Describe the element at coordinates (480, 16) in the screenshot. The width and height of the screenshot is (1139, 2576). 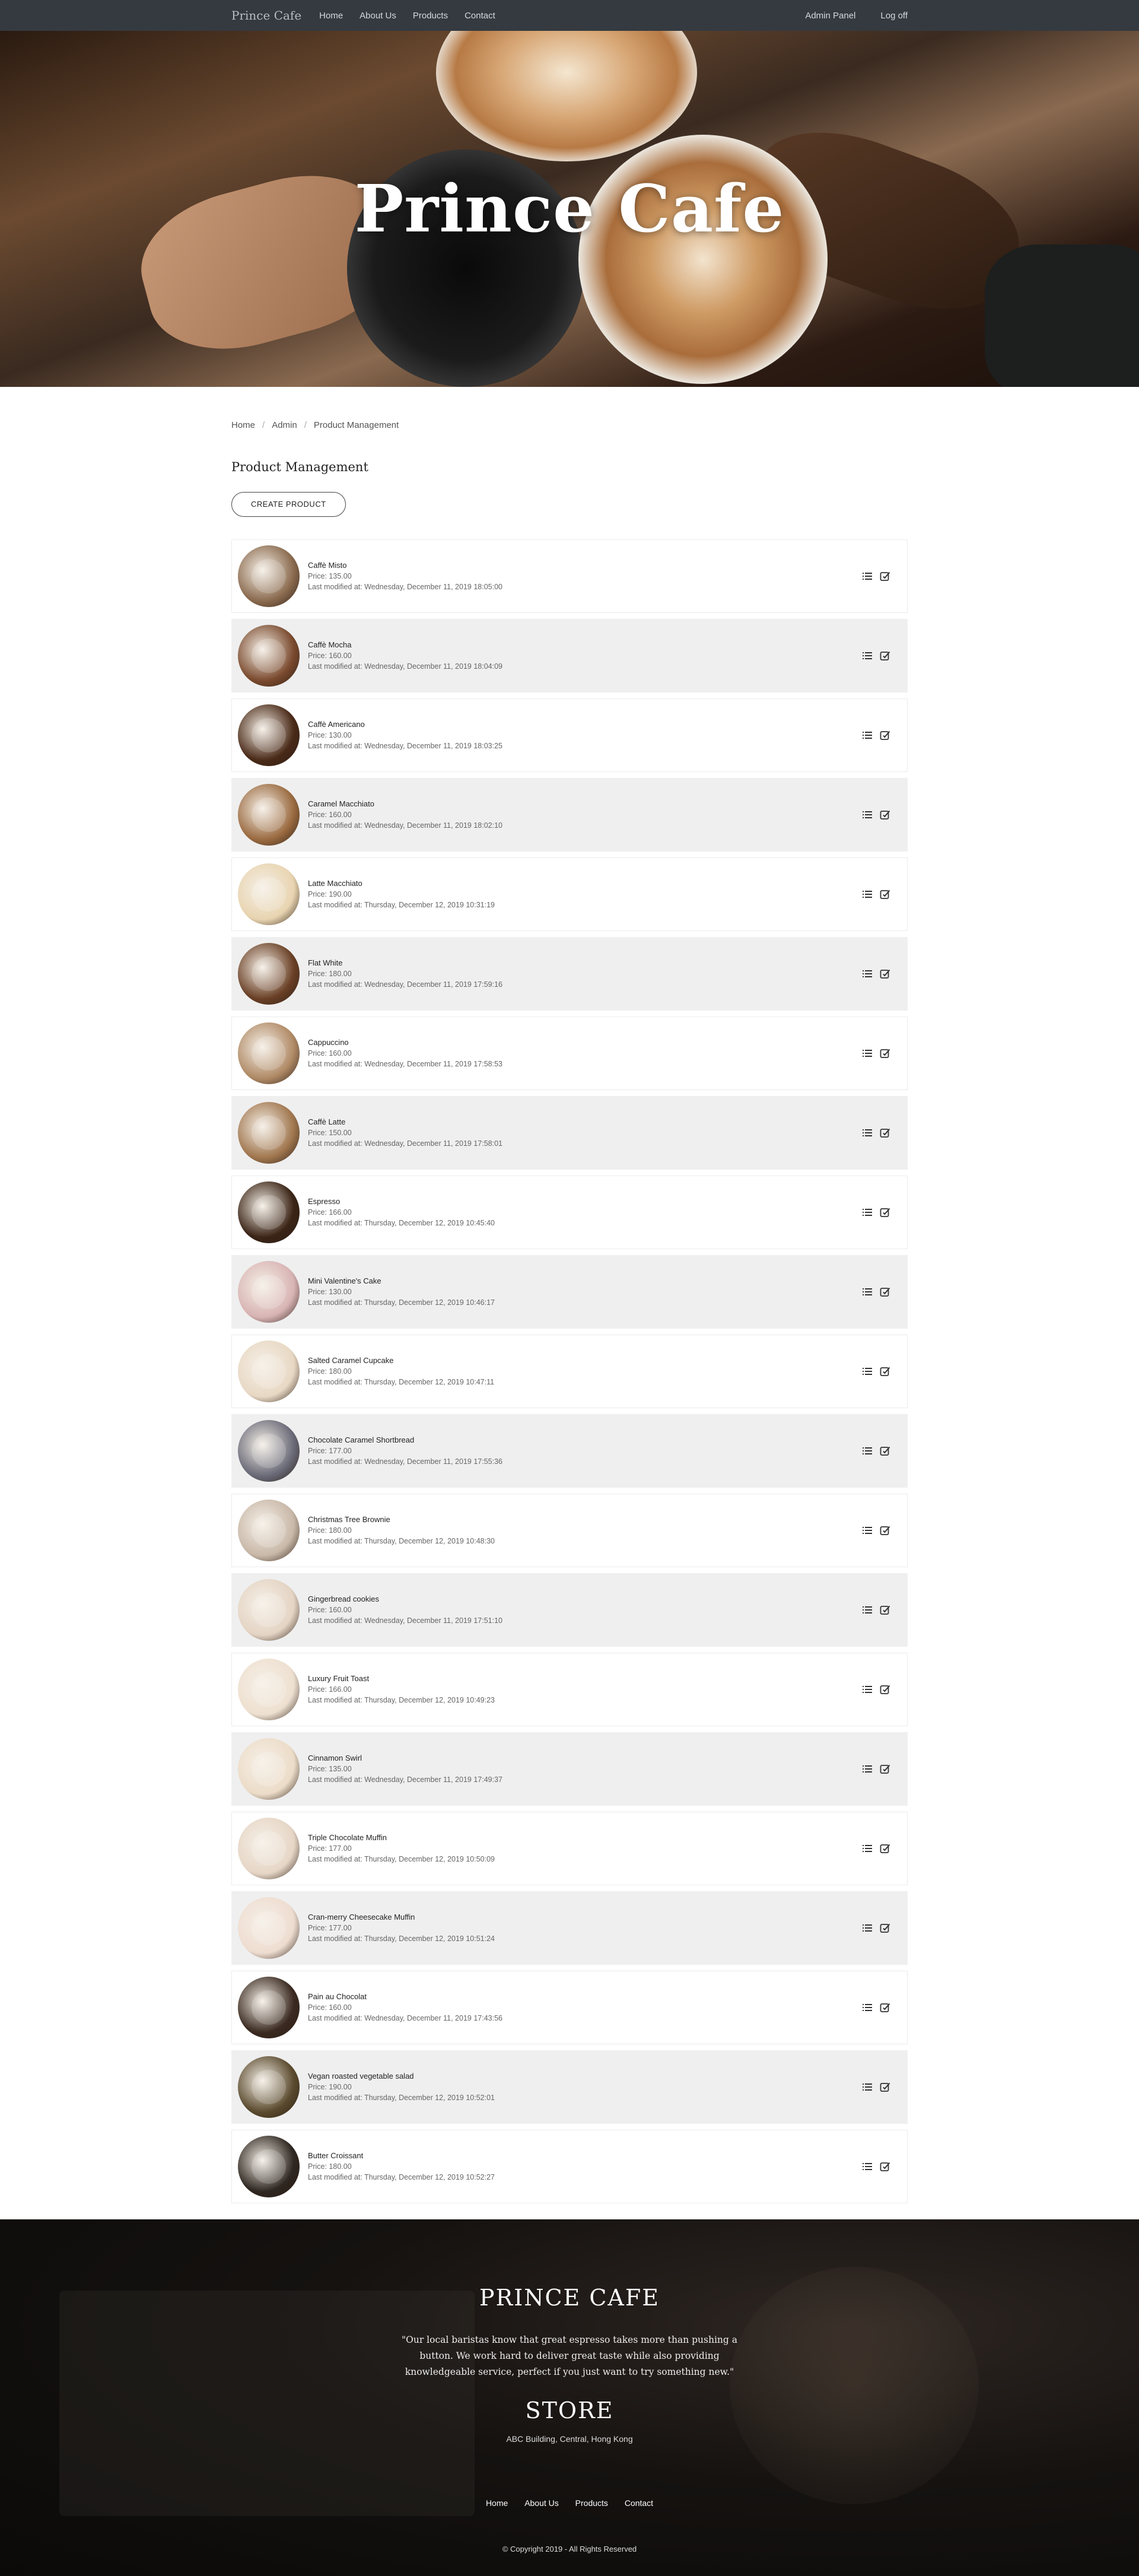
I see `nav-contact: Contact` at that location.